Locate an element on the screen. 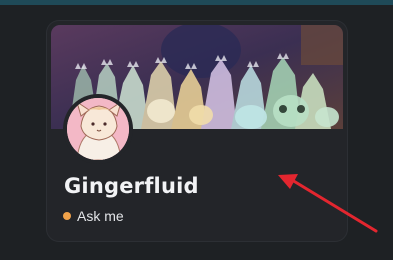 This screenshot has height=260, width=393. status-dot-icon is located at coordinates (67, 216).